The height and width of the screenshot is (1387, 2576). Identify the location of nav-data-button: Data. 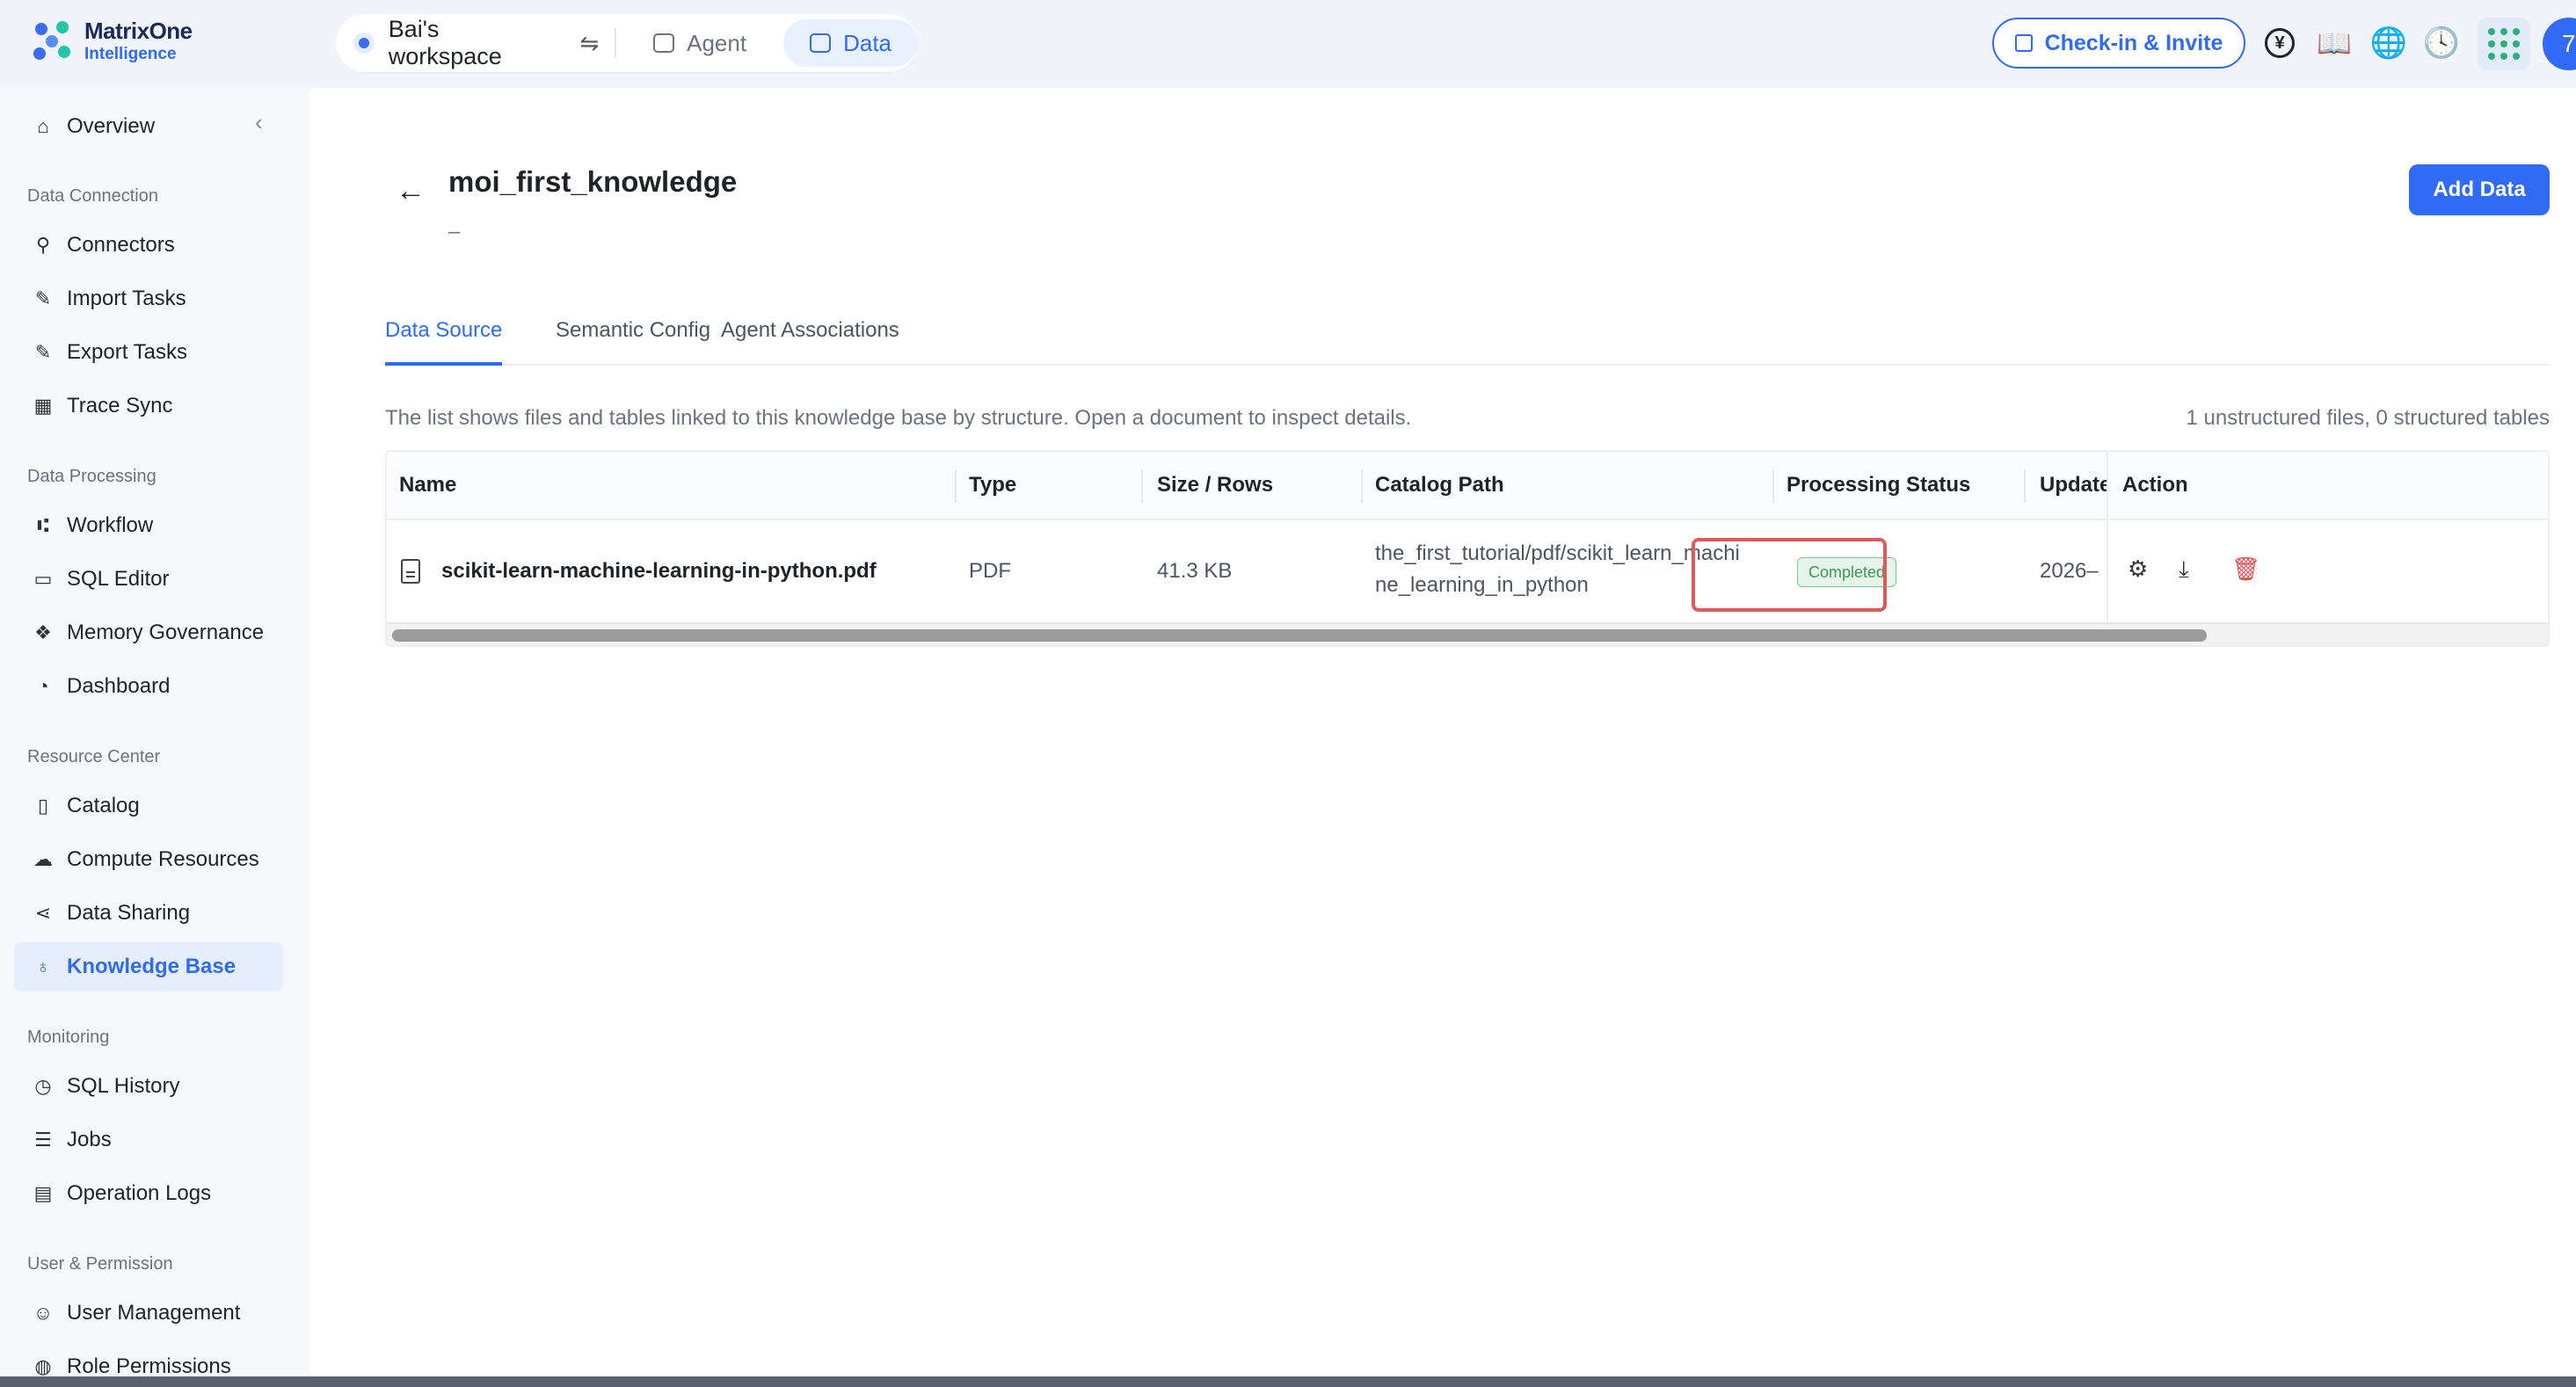
(850, 43).